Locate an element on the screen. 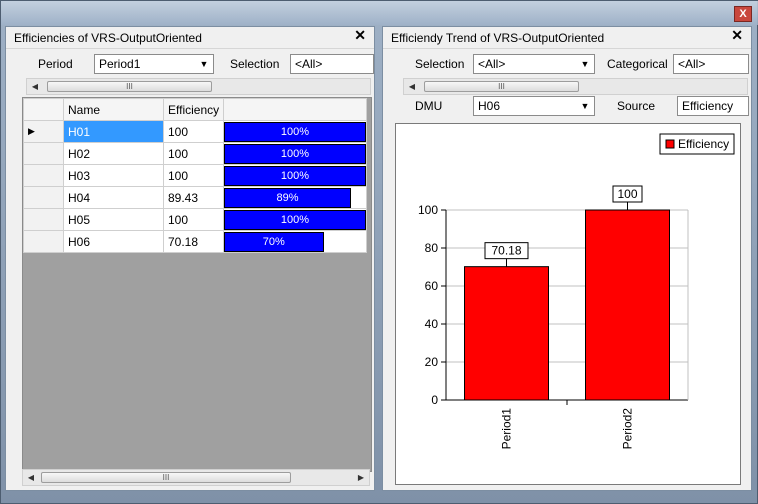 The height and width of the screenshot is (504, 758). column-header-name: Name is located at coordinates (113, 109).